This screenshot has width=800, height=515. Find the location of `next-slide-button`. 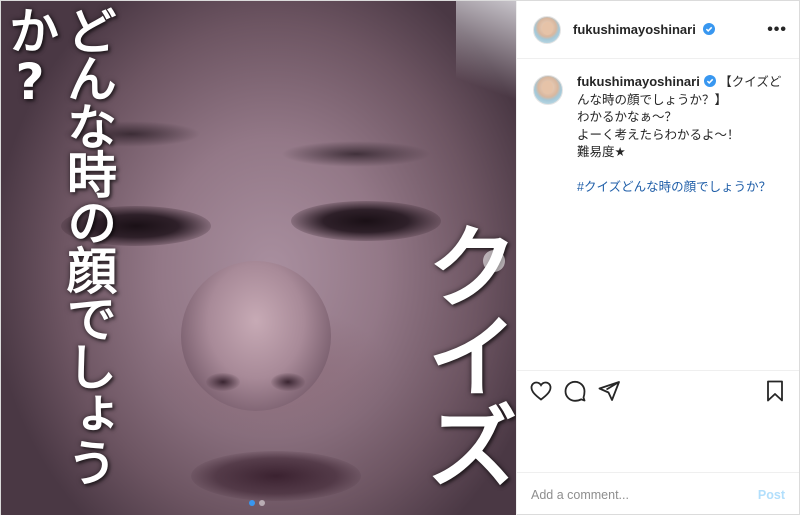

next-slide-button is located at coordinates (494, 261).